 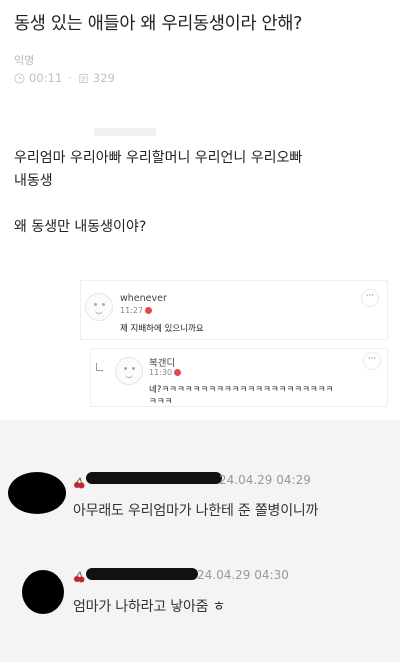 What do you see at coordinates (83, 78) in the screenshot?
I see `views-icon` at bounding box center [83, 78].